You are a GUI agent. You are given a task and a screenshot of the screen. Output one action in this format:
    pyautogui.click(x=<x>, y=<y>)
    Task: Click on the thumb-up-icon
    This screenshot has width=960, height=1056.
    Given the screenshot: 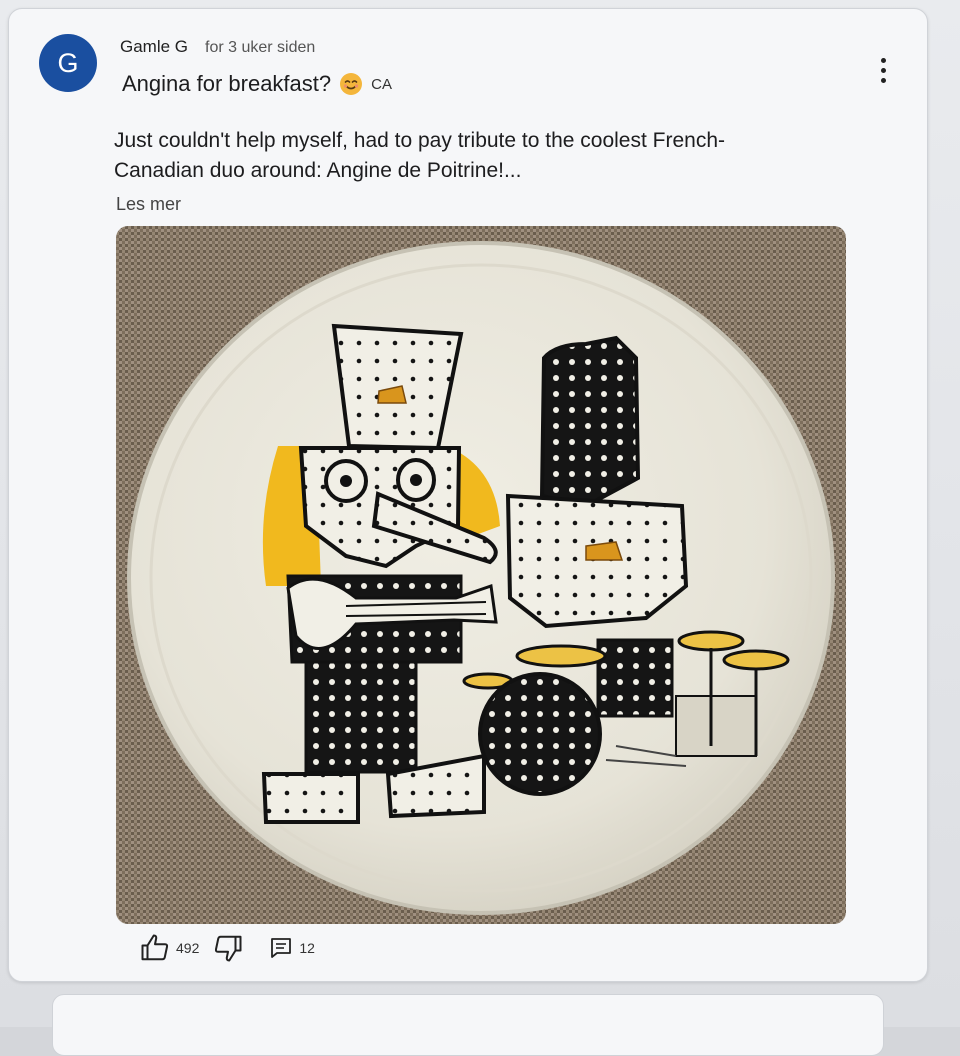 What is the action you would take?
    pyautogui.click(x=155, y=947)
    